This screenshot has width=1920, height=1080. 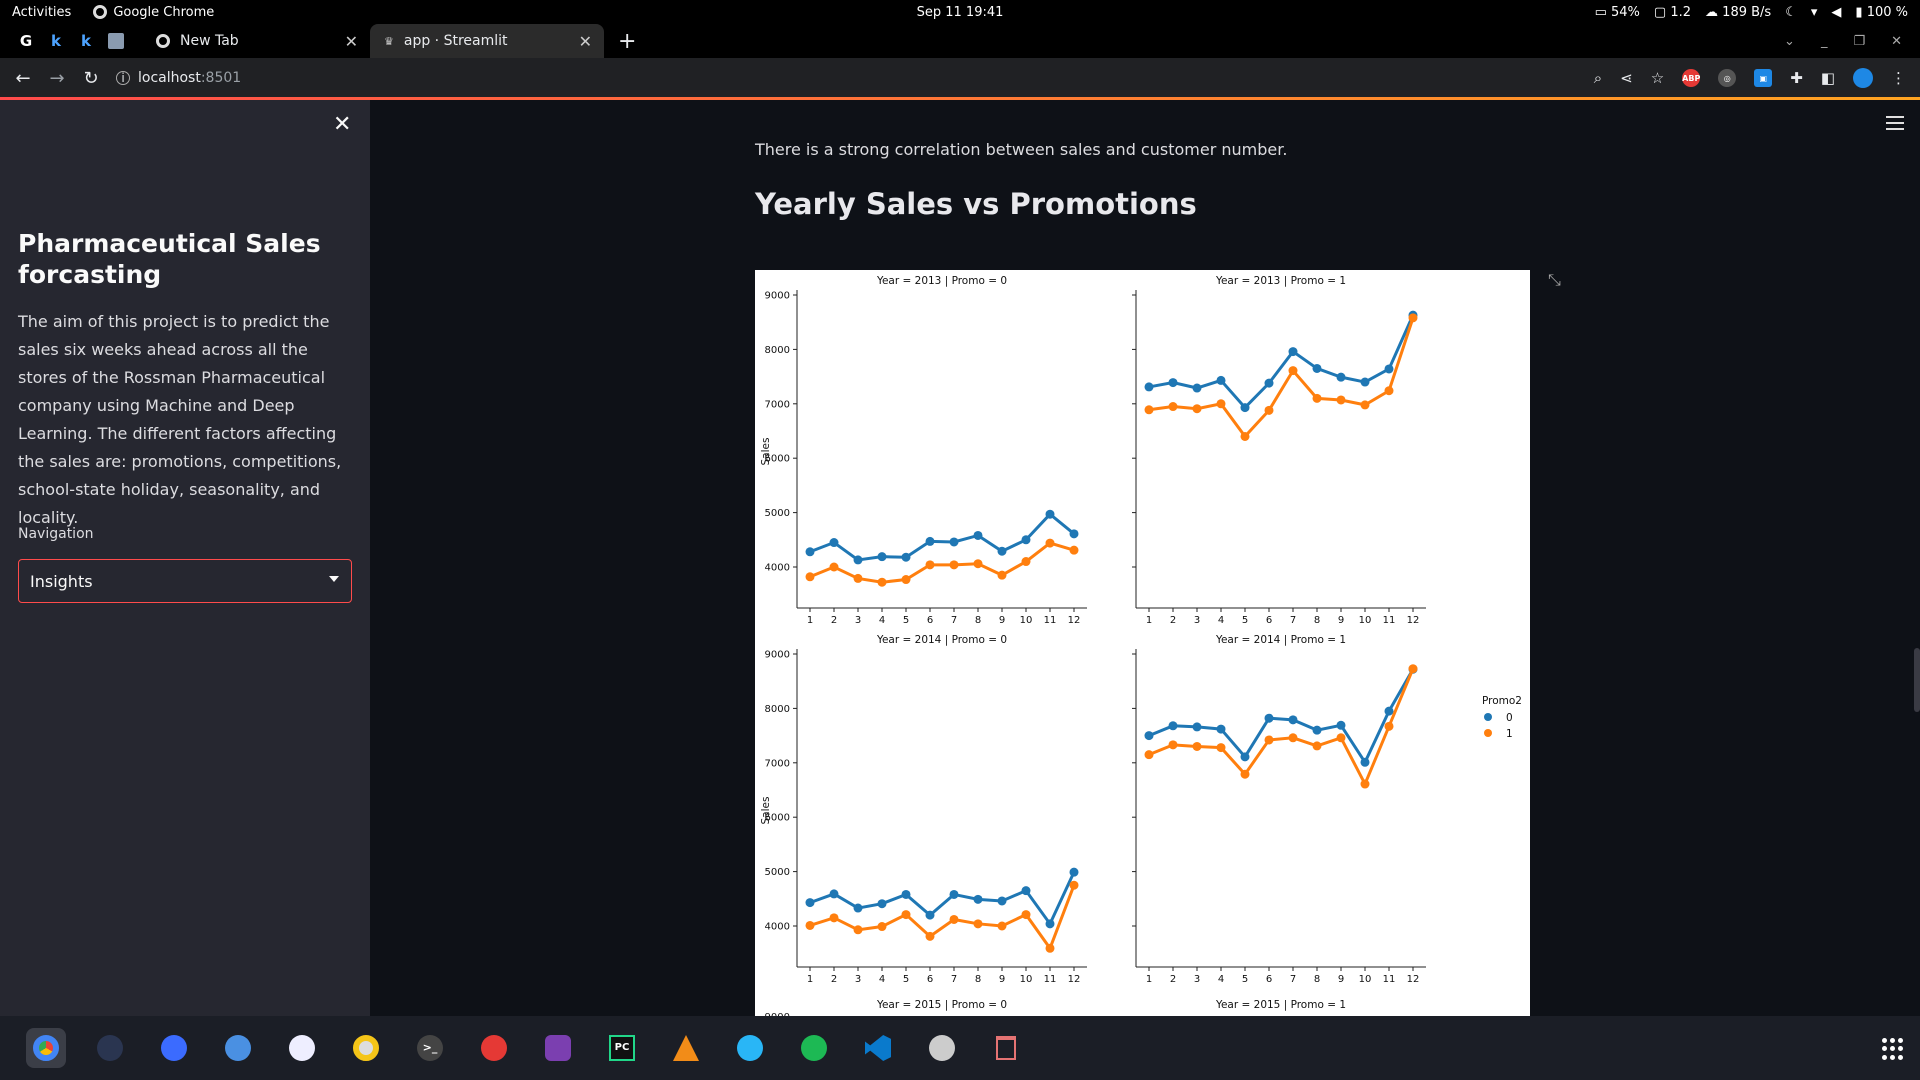 I want to click on camera-app-icon, so click(x=366, y=1048).